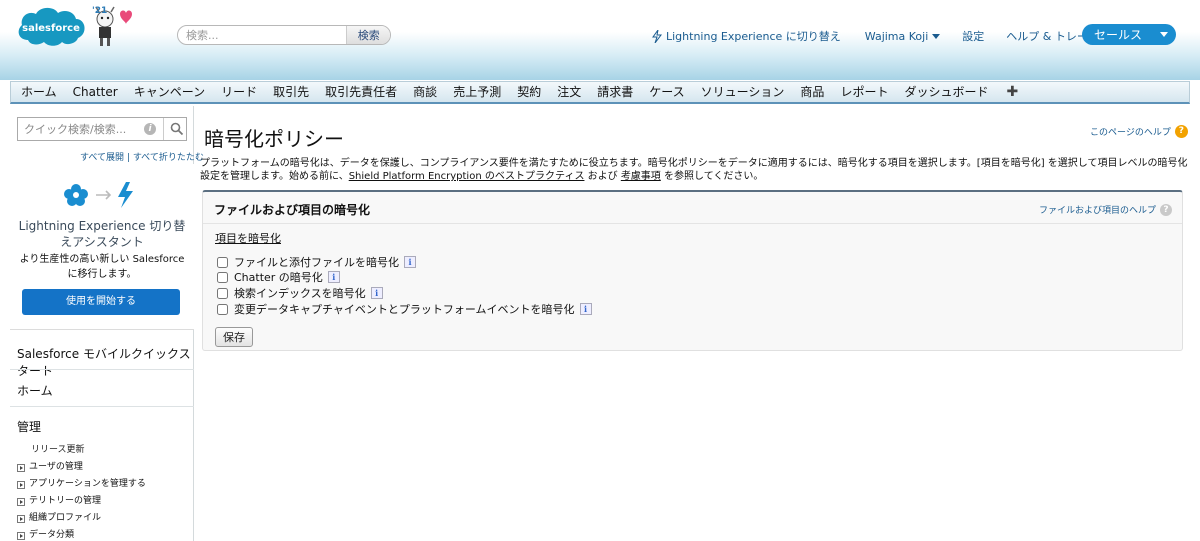 The width and height of the screenshot is (1200, 541). What do you see at coordinates (102, 390) in the screenshot?
I see `sidebar-home-link: ホーム` at bounding box center [102, 390].